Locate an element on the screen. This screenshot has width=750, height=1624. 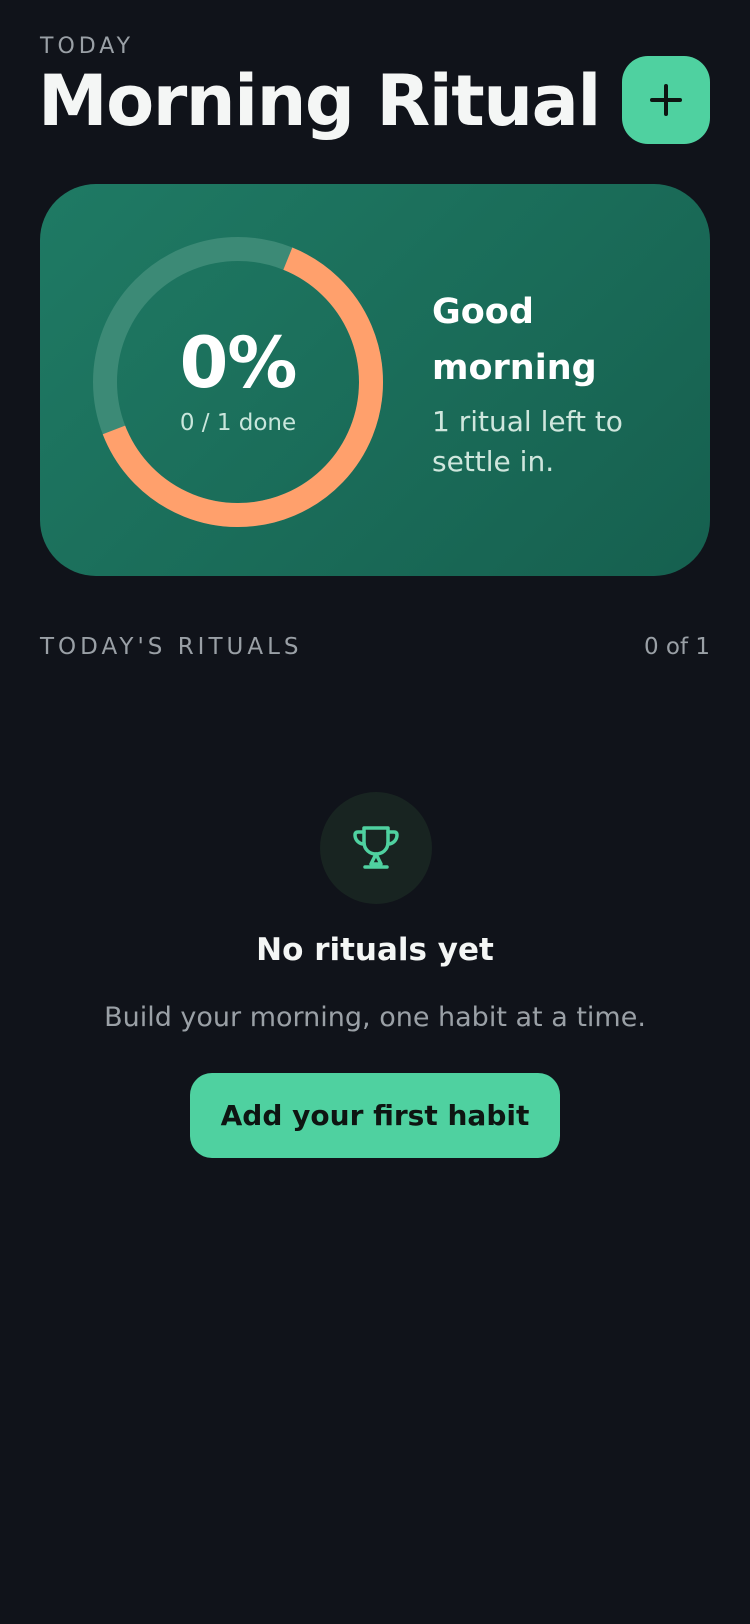
progress-percent: 0% is located at coordinates (238, 363).